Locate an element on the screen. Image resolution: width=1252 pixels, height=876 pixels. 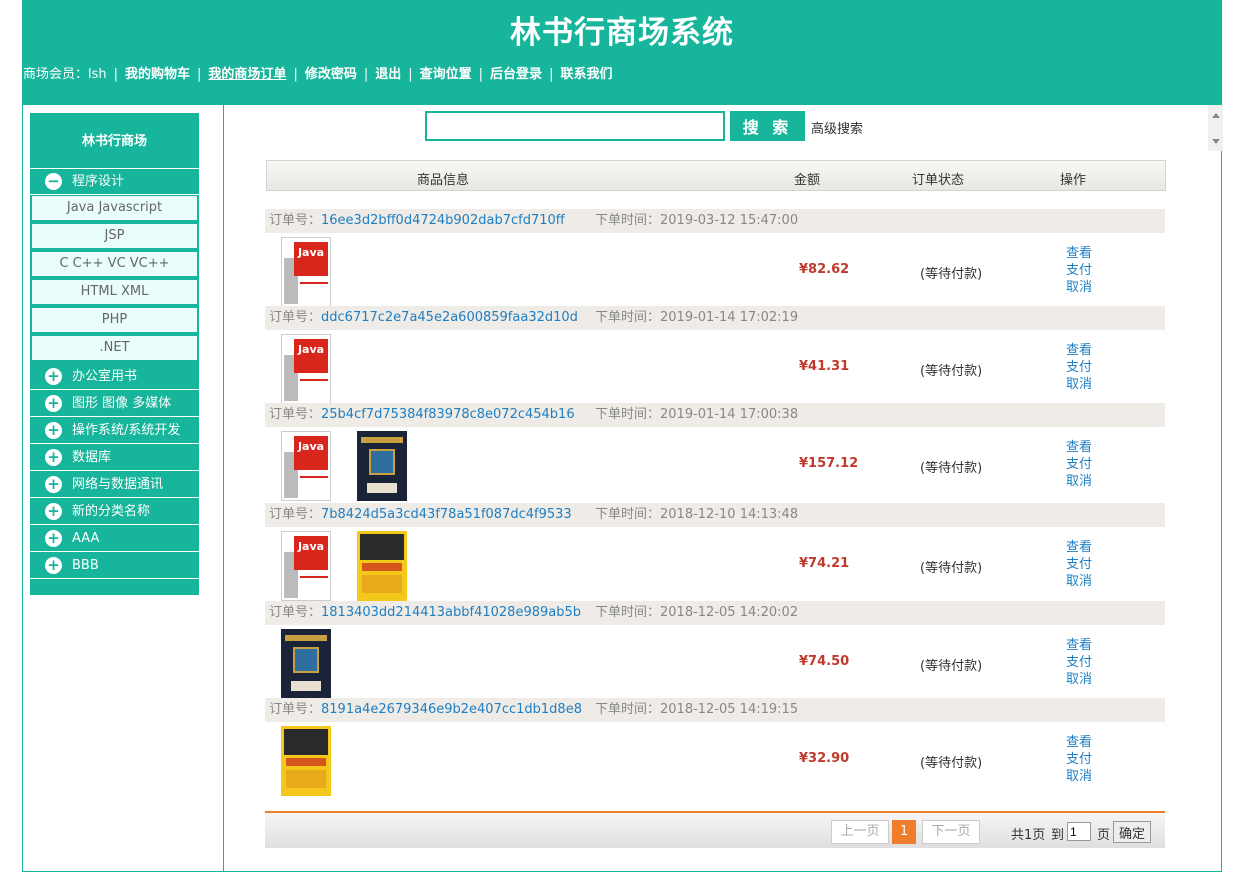
nav-orders-link: 我的商场订单 is located at coordinates (247, 72).